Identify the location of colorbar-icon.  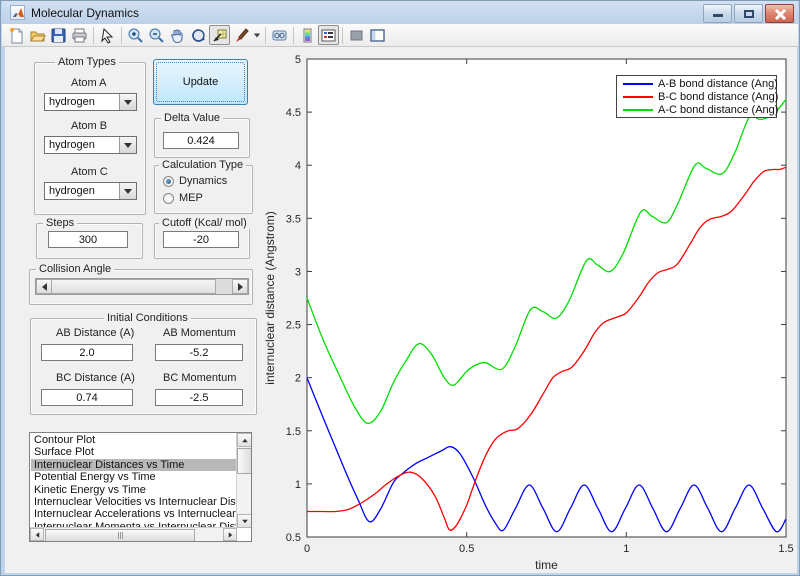
(307, 35).